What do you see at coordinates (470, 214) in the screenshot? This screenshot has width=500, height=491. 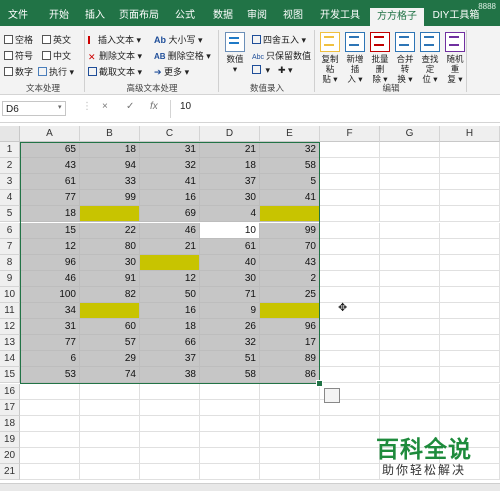 I see `cell-H5` at bounding box center [470, 214].